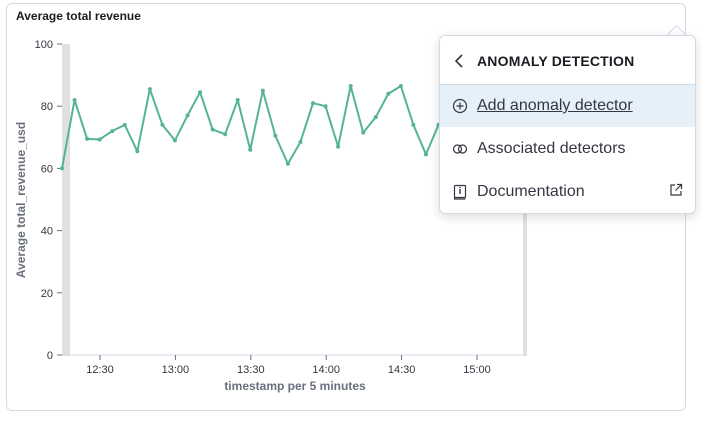 The image size is (703, 422). What do you see at coordinates (250, 126) in the screenshot?
I see `series-line` at bounding box center [250, 126].